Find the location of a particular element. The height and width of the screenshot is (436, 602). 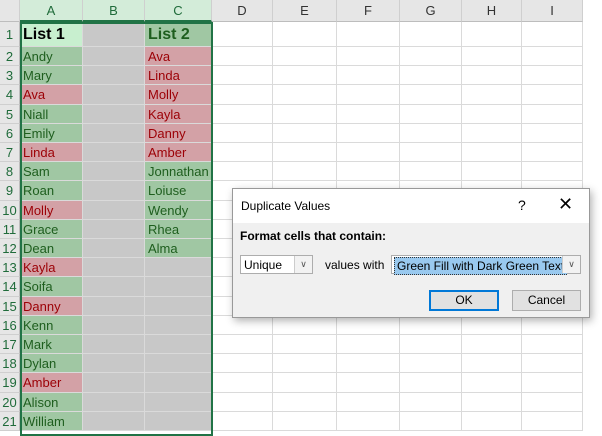

row-header-4: 4 is located at coordinates (10, 95).